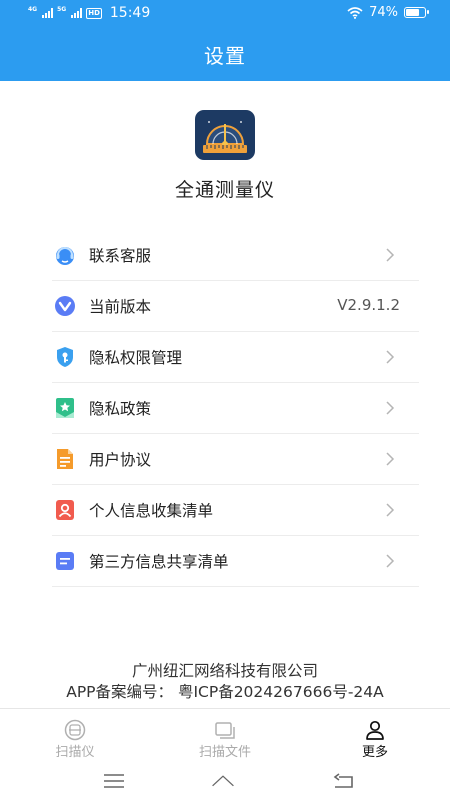  I want to click on menu-item-contact-support: 联系客服, so click(235, 255).